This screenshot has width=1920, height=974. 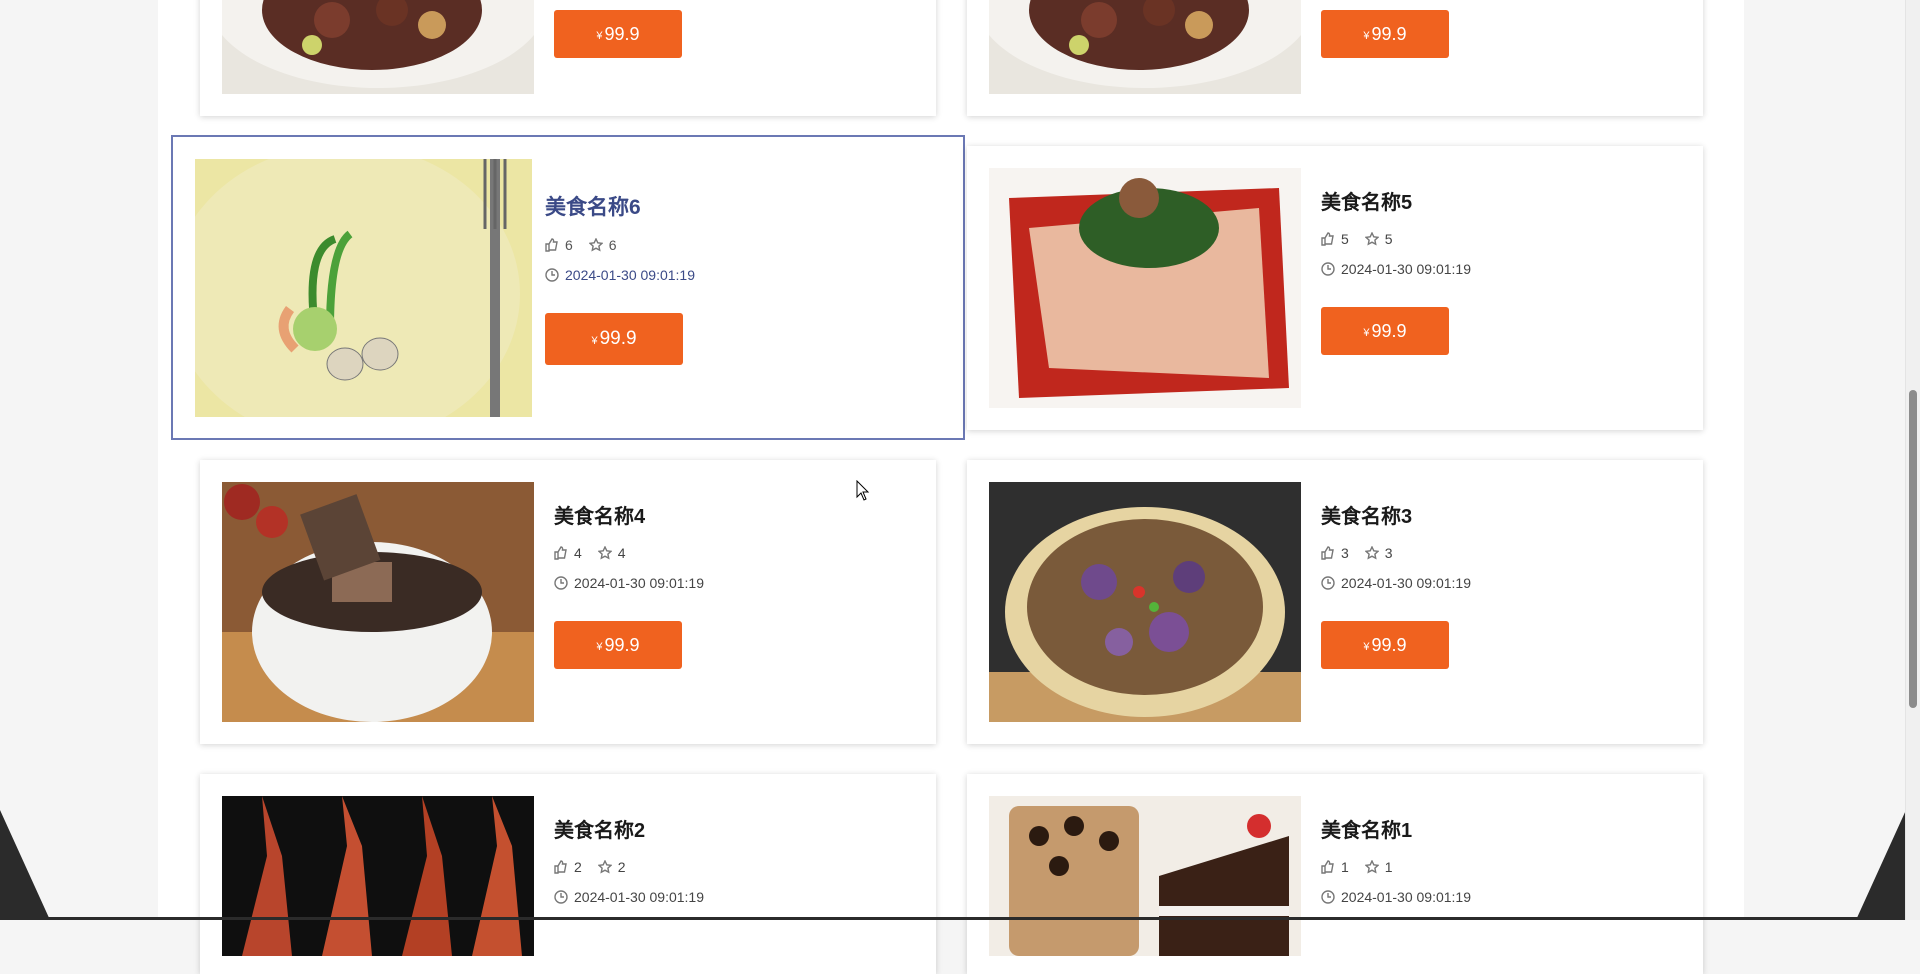 What do you see at coordinates (1396, 200) in the screenshot?
I see `food-name: 美食名称5` at bounding box center [1396, 200].